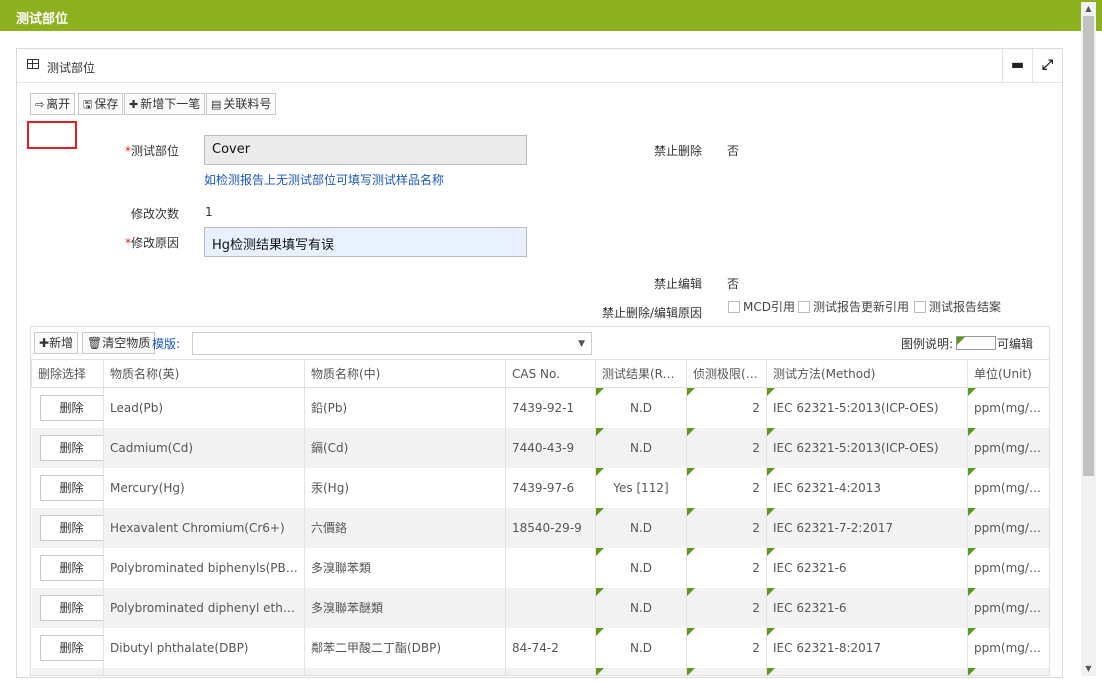 This screenshot has width=1102, height=682. Describe the element at coordinates (204, 607) in the screenshot. I see `cell-name-en: Polybrominated diphenyl ethers(PBDEs)` at that location.